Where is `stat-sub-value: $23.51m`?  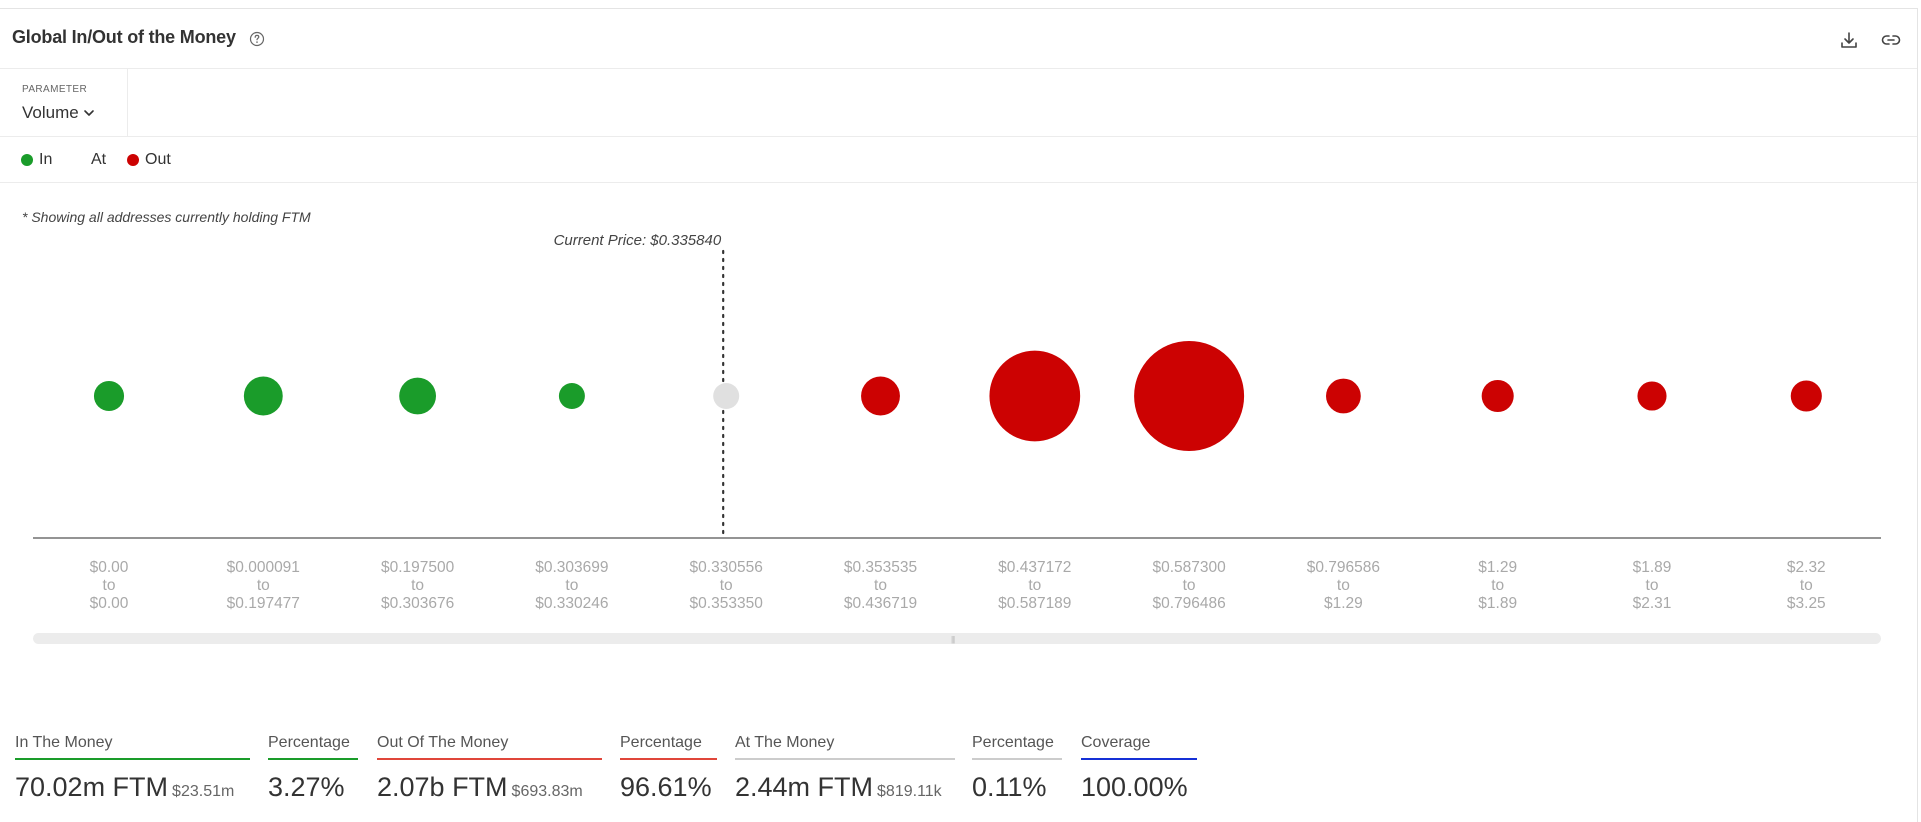
stat-sub-value: $23.51m is located at coordinates (203, 791).